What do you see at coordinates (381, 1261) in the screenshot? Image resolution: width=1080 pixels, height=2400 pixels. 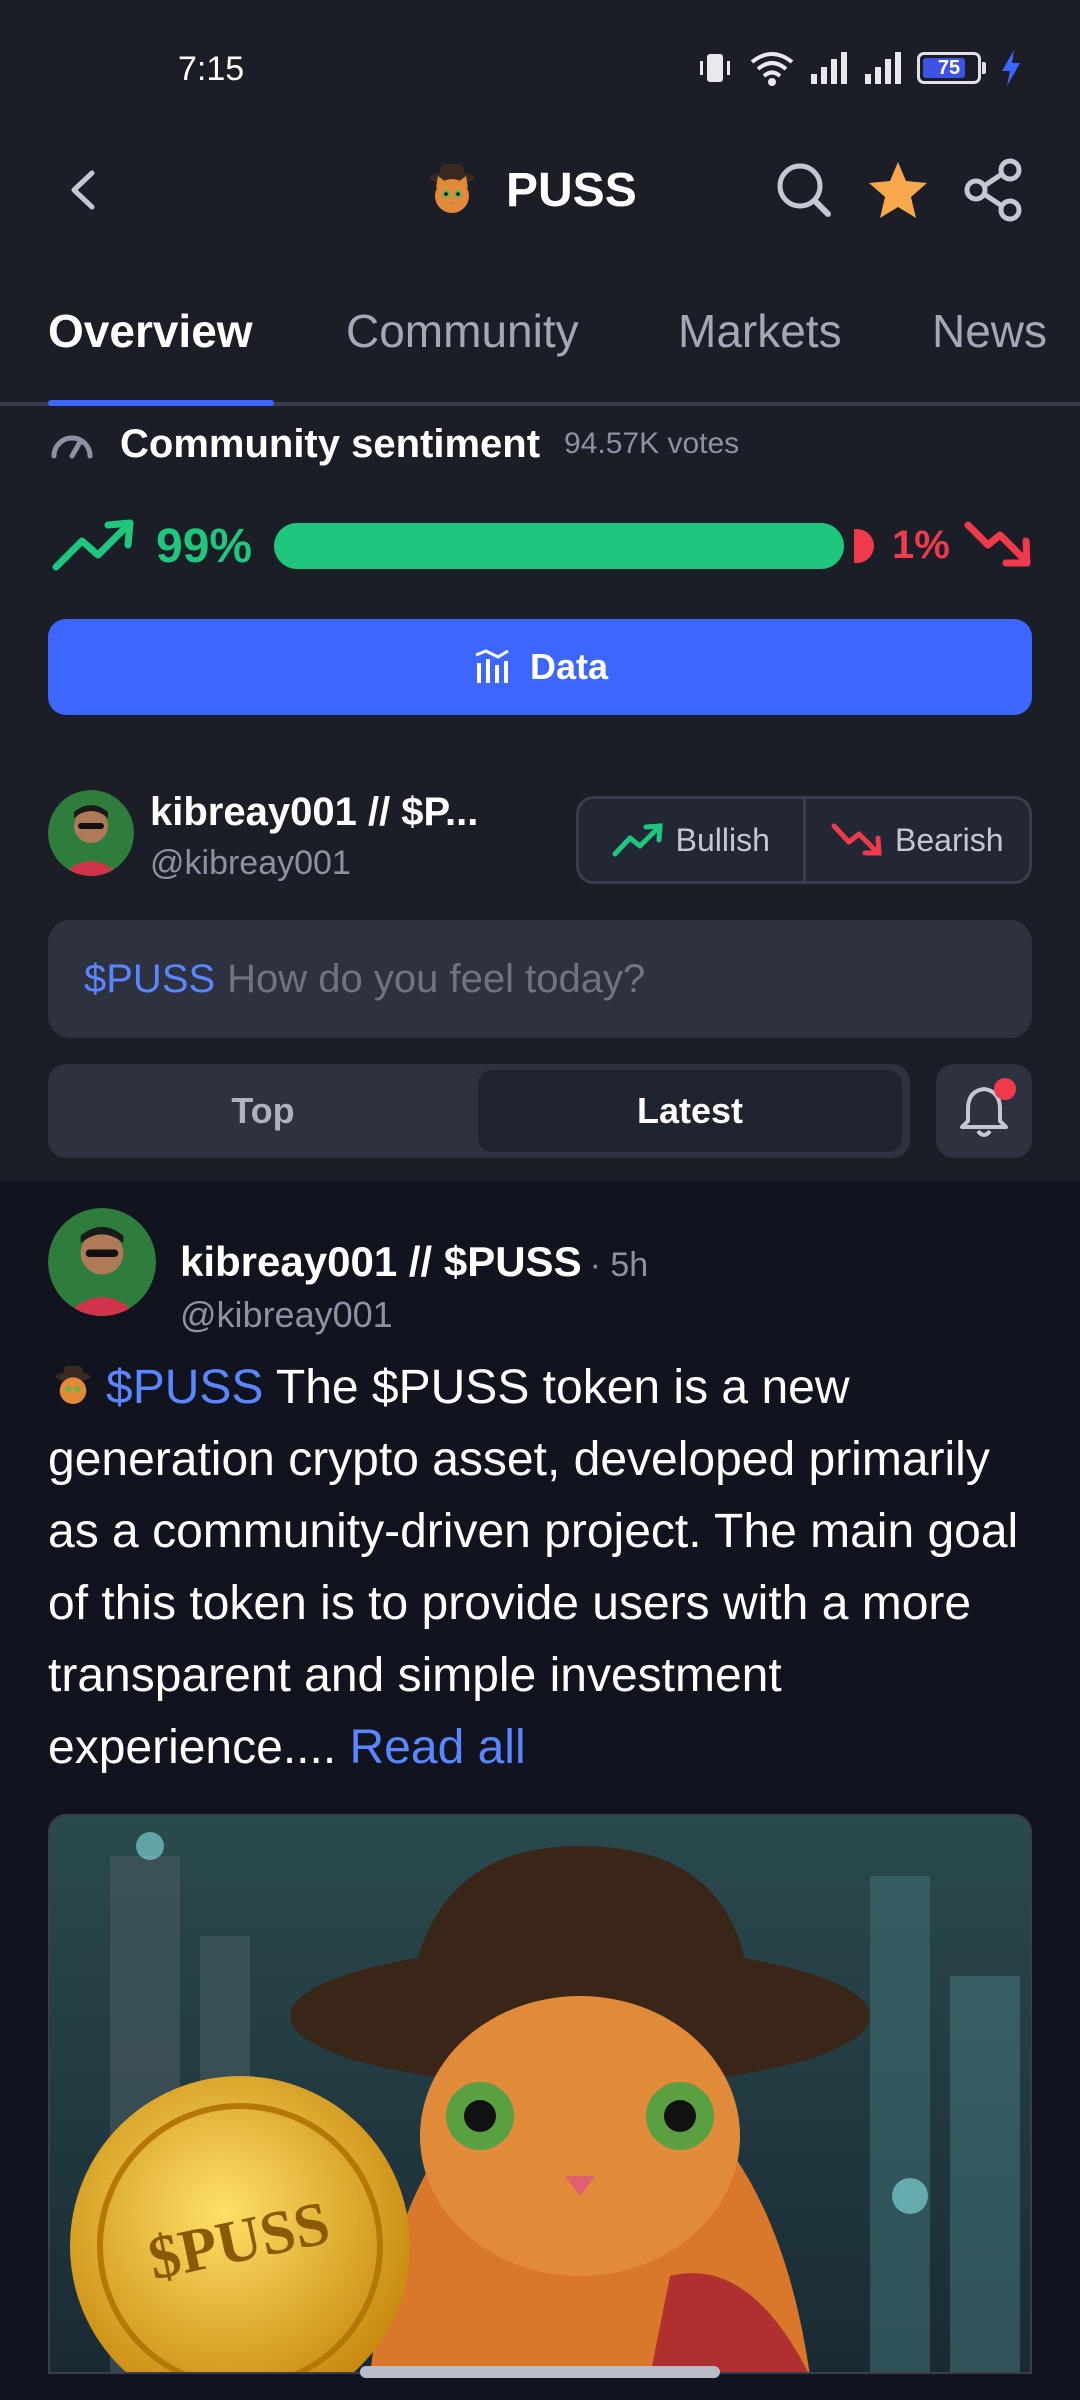 I see `post-username-text: kibreay001 // $PUSS` at bounding box center [381, 1261].